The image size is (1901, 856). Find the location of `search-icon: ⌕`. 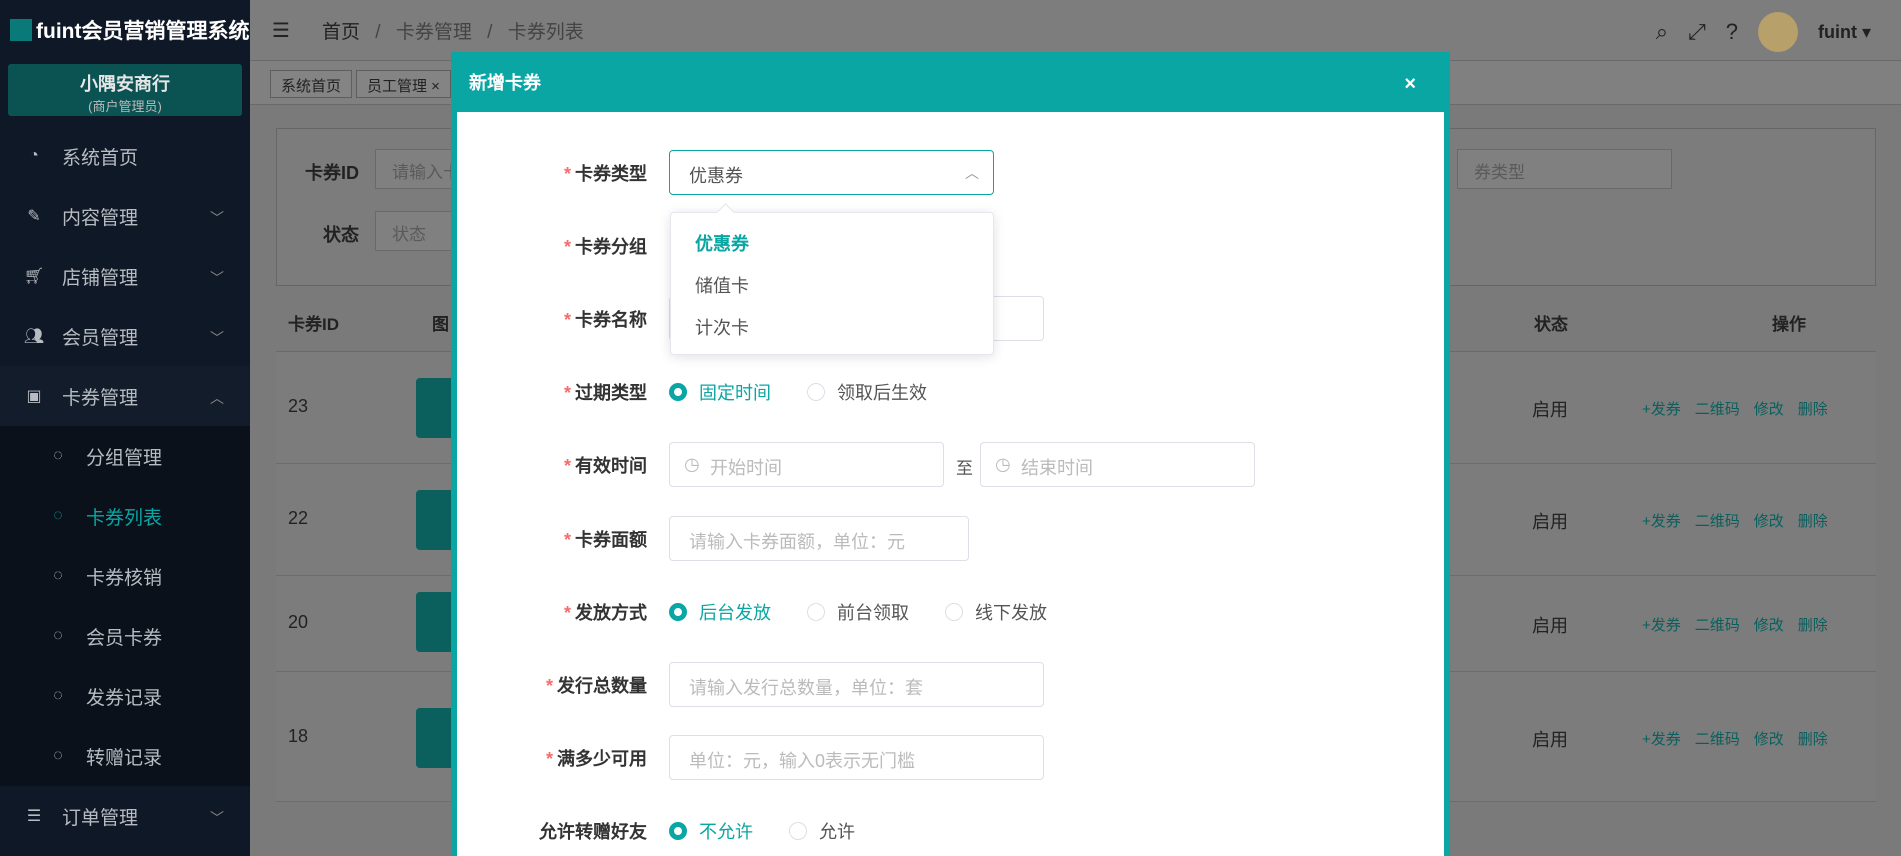

search-icon: ⌕ is located at coordinates (1662, 32).